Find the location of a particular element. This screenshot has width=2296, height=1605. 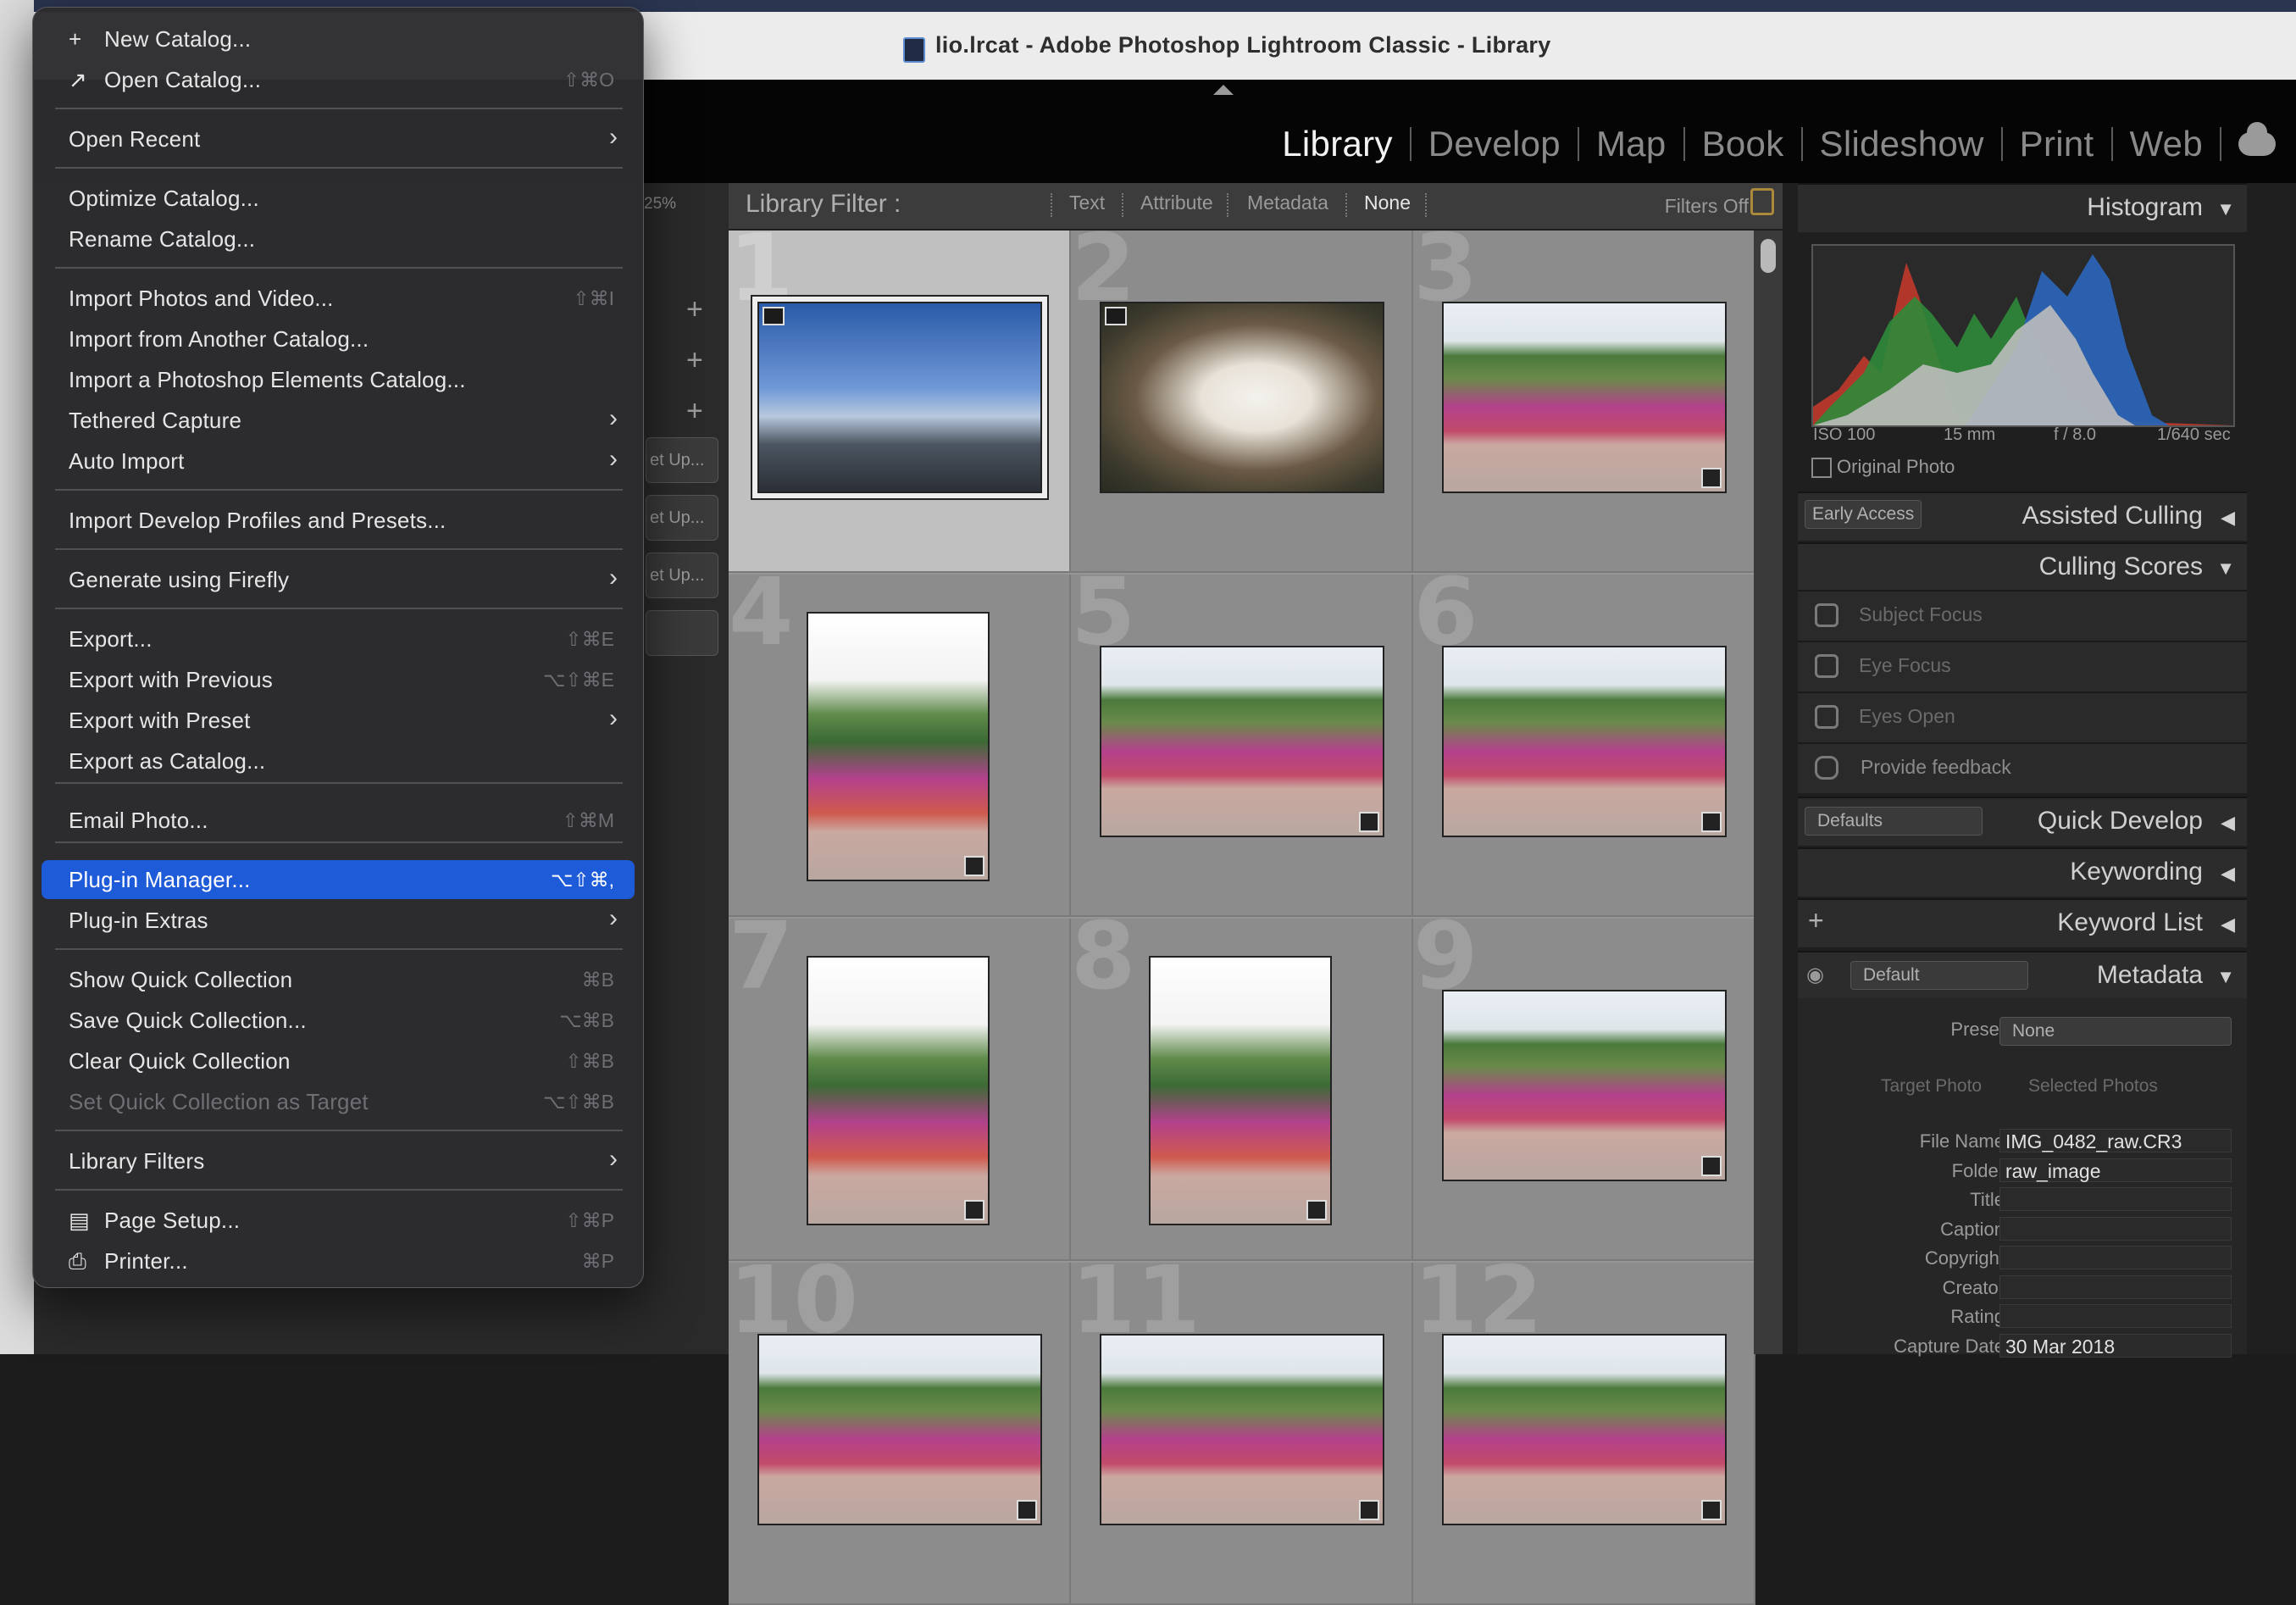

menu-item-library-filters: Library Filters › is located at coordinates (338, 1161).